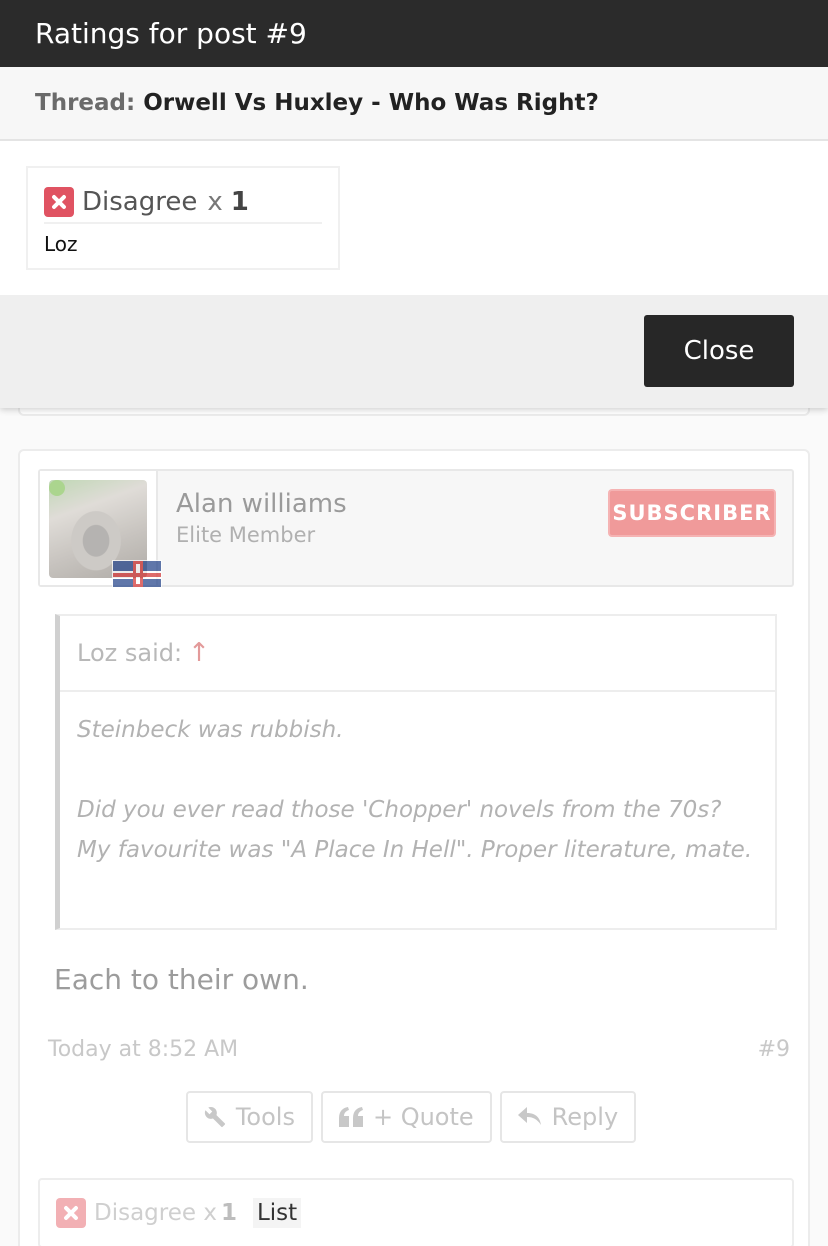  Describe the element at coordinates (585, 1117) in the screenshot. I see `reply-label: Reply` at that location.